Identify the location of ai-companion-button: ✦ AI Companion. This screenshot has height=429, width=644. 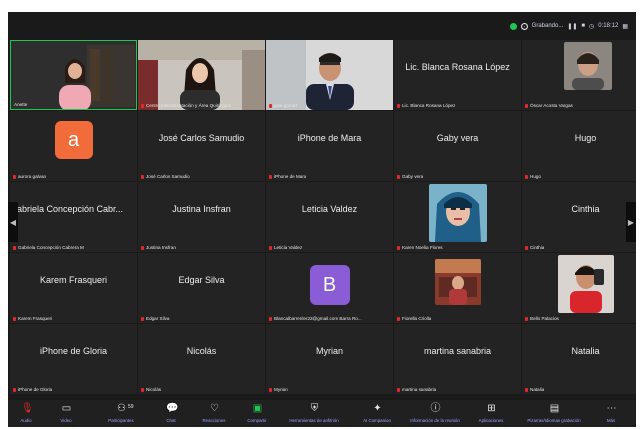
(377, 413).